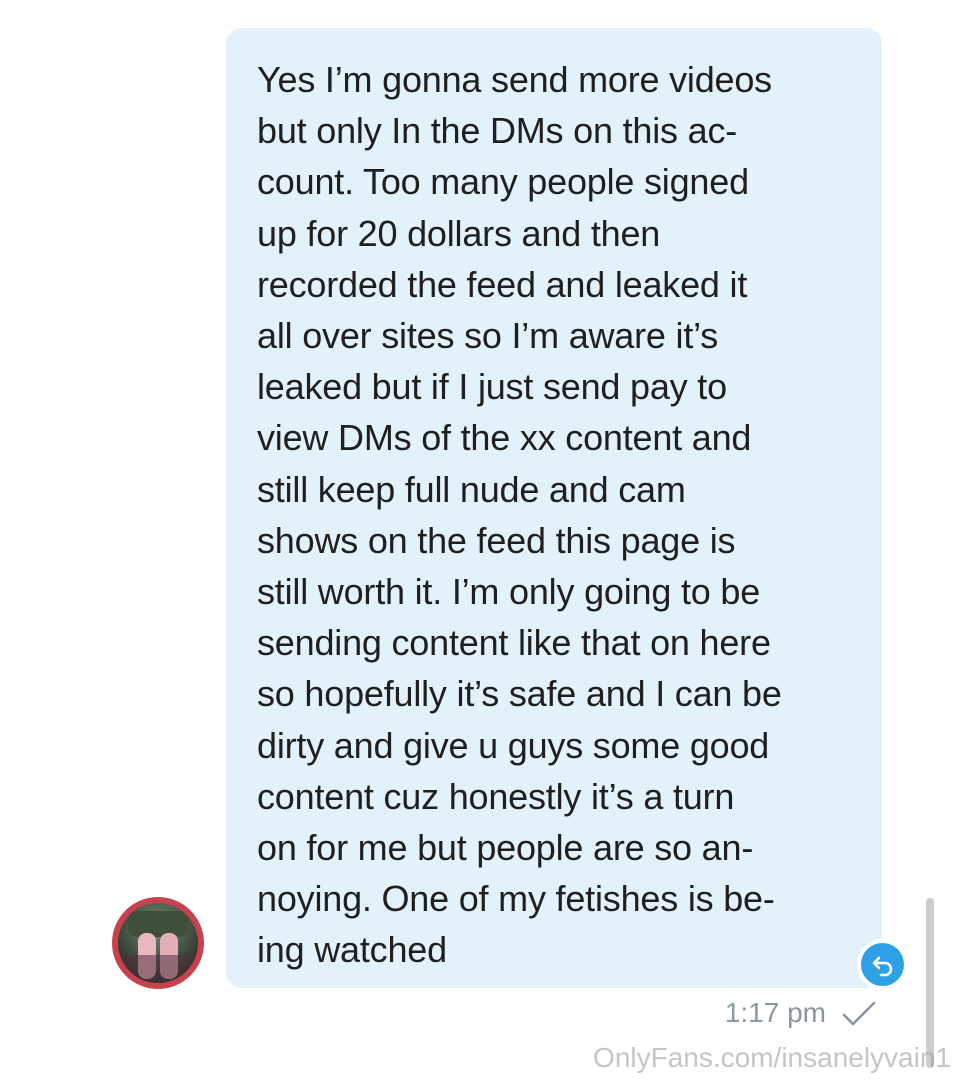 This screenshot has height=1080, width=959. I want to click on message-line: dirty and give u guys some good, so click(513, 745).